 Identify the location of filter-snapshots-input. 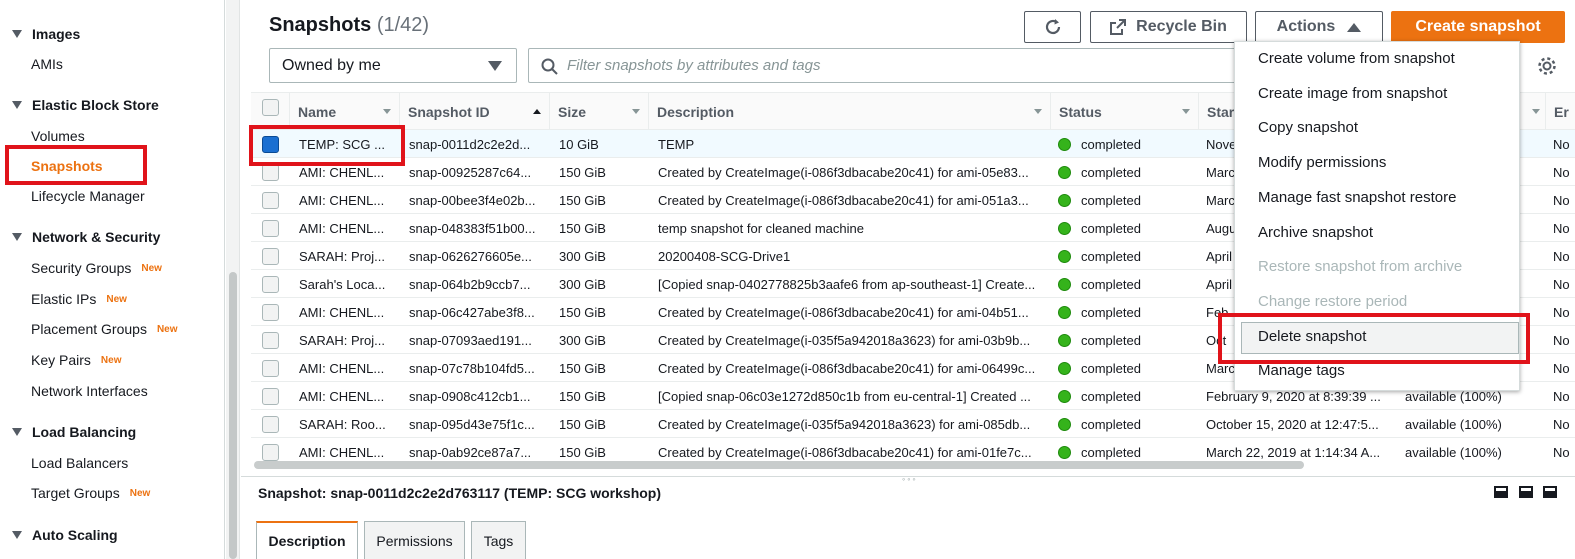
(892, 65).